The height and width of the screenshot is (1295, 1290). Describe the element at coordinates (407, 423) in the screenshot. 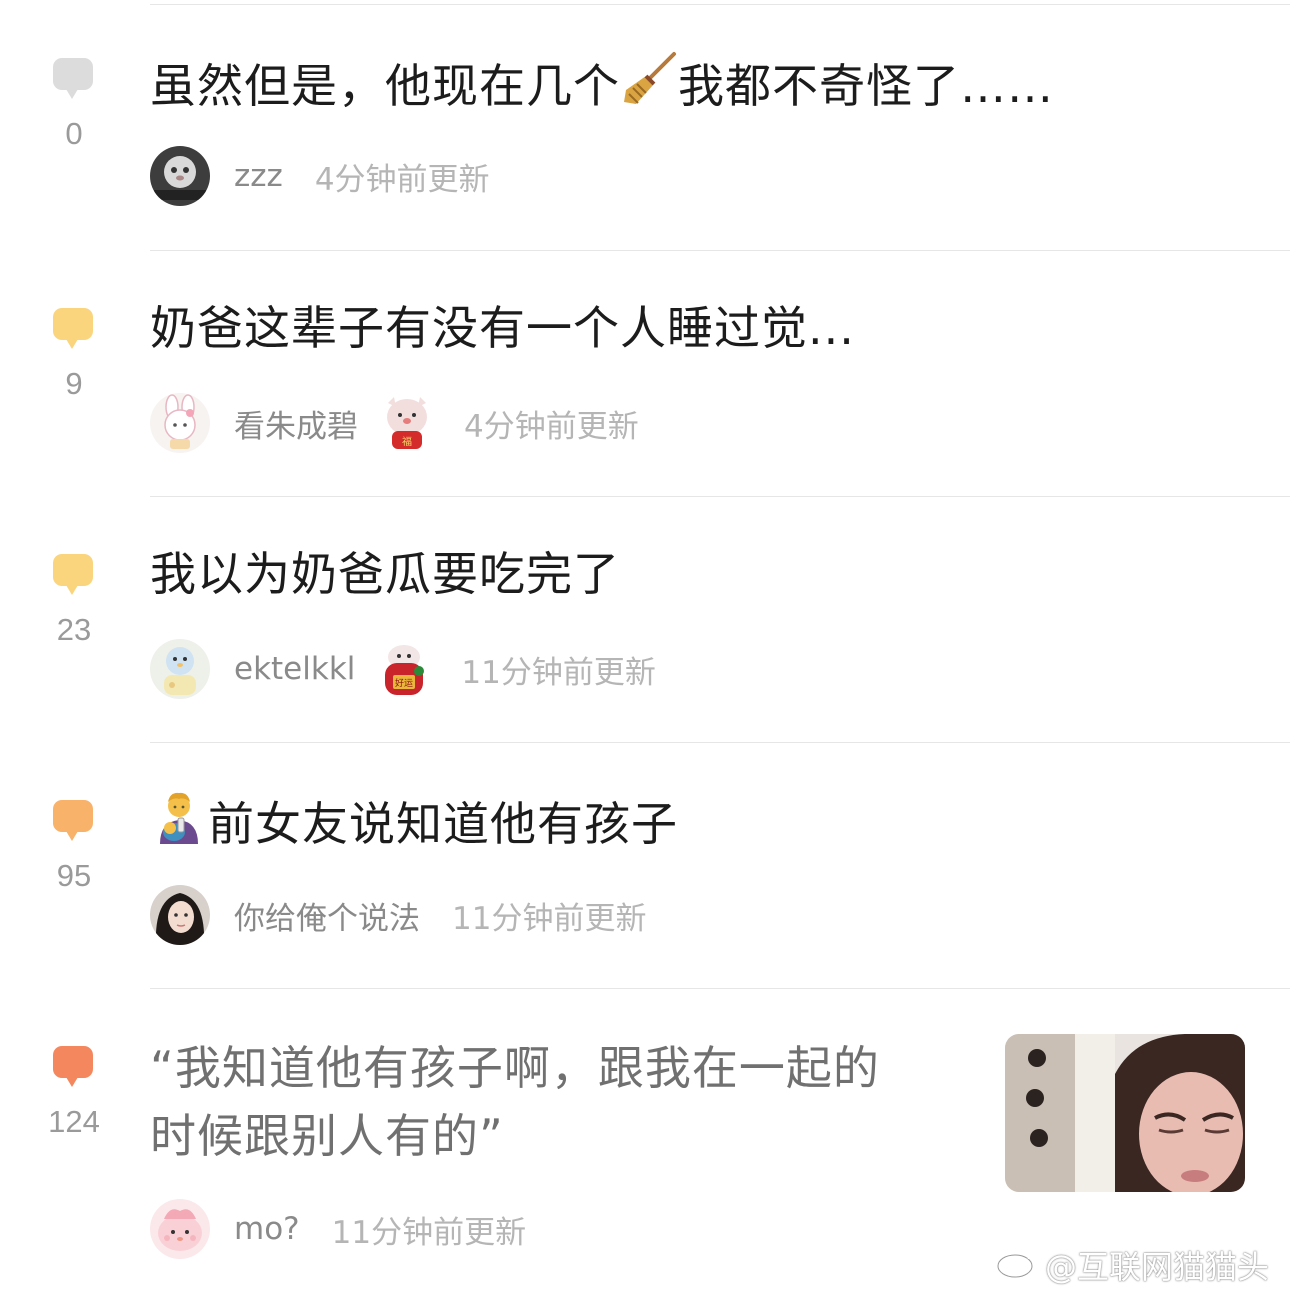

I see `lucky-cat-sticker-icon: 福` at that location.